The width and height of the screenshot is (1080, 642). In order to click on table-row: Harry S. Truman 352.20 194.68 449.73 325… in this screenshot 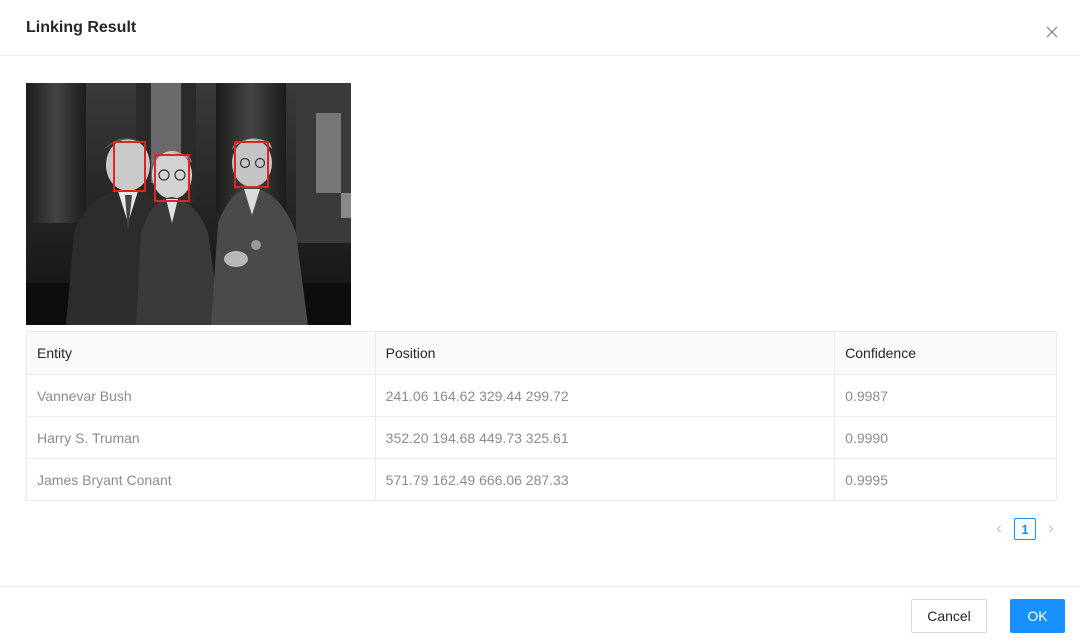, I will do `click(541, 437)`.